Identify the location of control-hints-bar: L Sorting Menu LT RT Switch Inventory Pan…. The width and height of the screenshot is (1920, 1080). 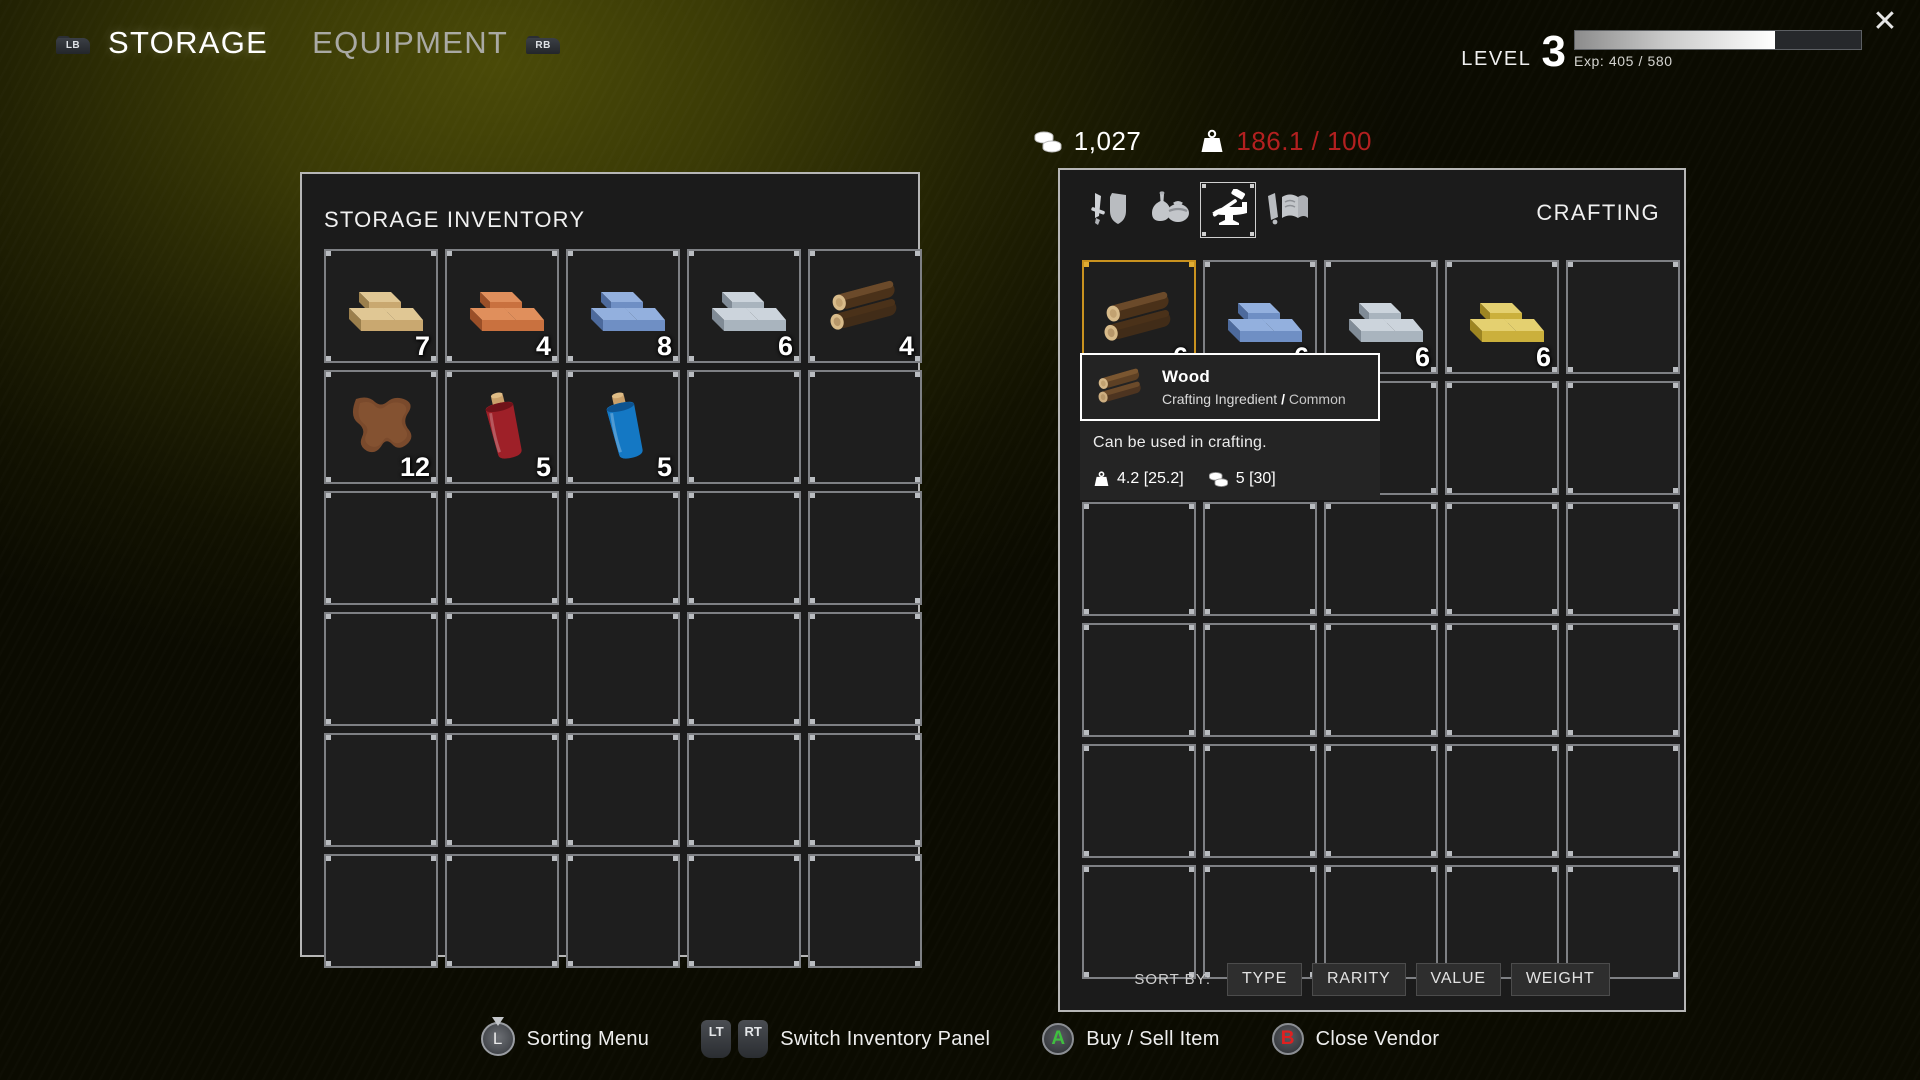
(960, 1037).